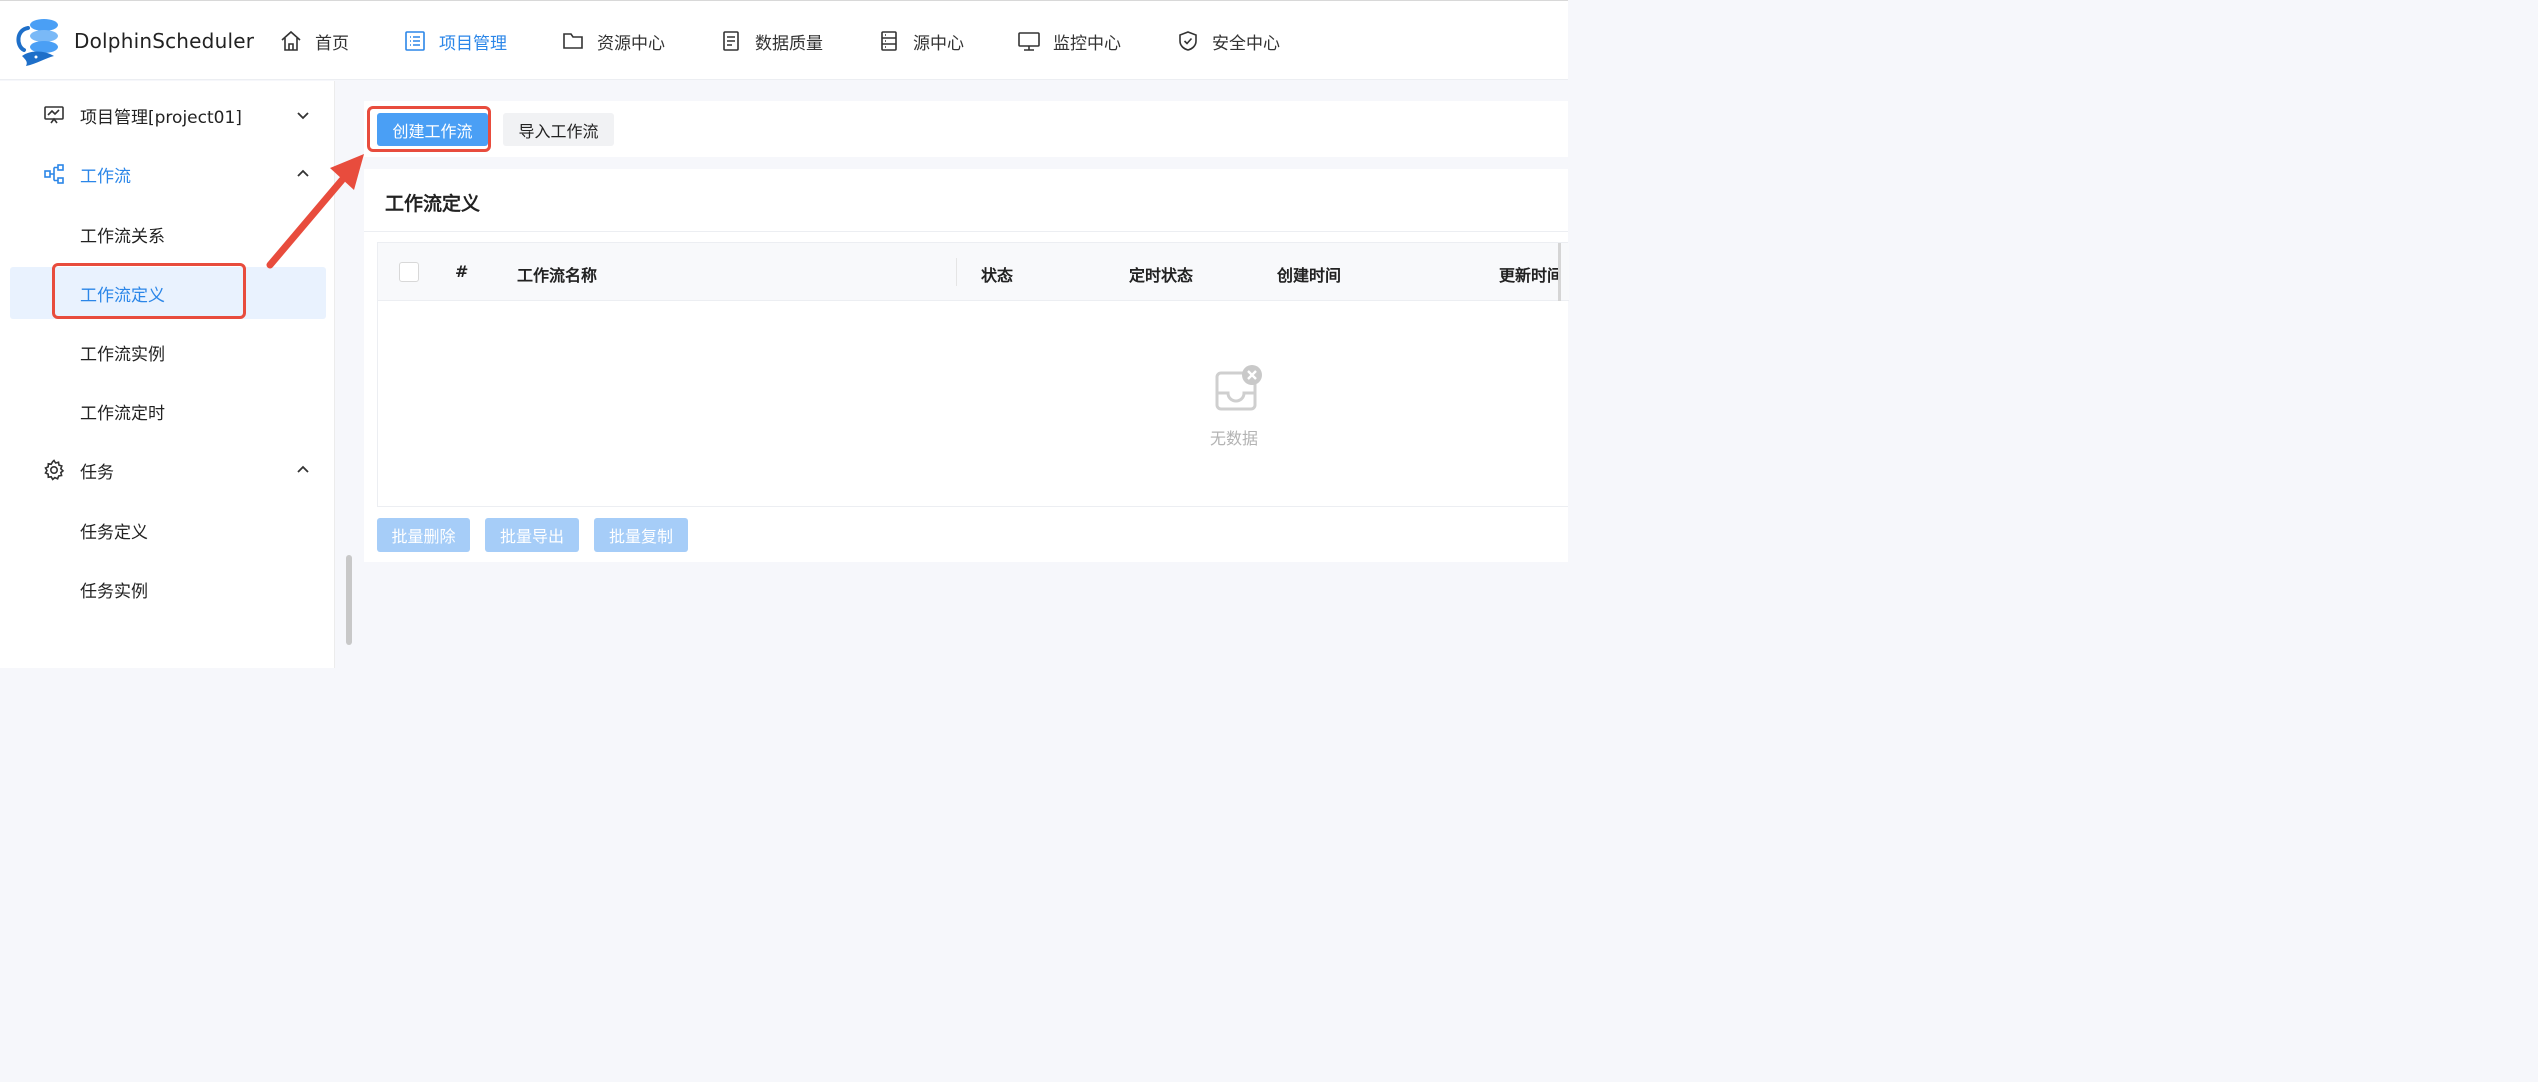 This screenshot has width=2538, height=1082. Describe the element at coordinates (973, 272) in the screenshot. I see `table-header: # 工作流名称 状态 定时状态 创建时间 更新时间` at that location.